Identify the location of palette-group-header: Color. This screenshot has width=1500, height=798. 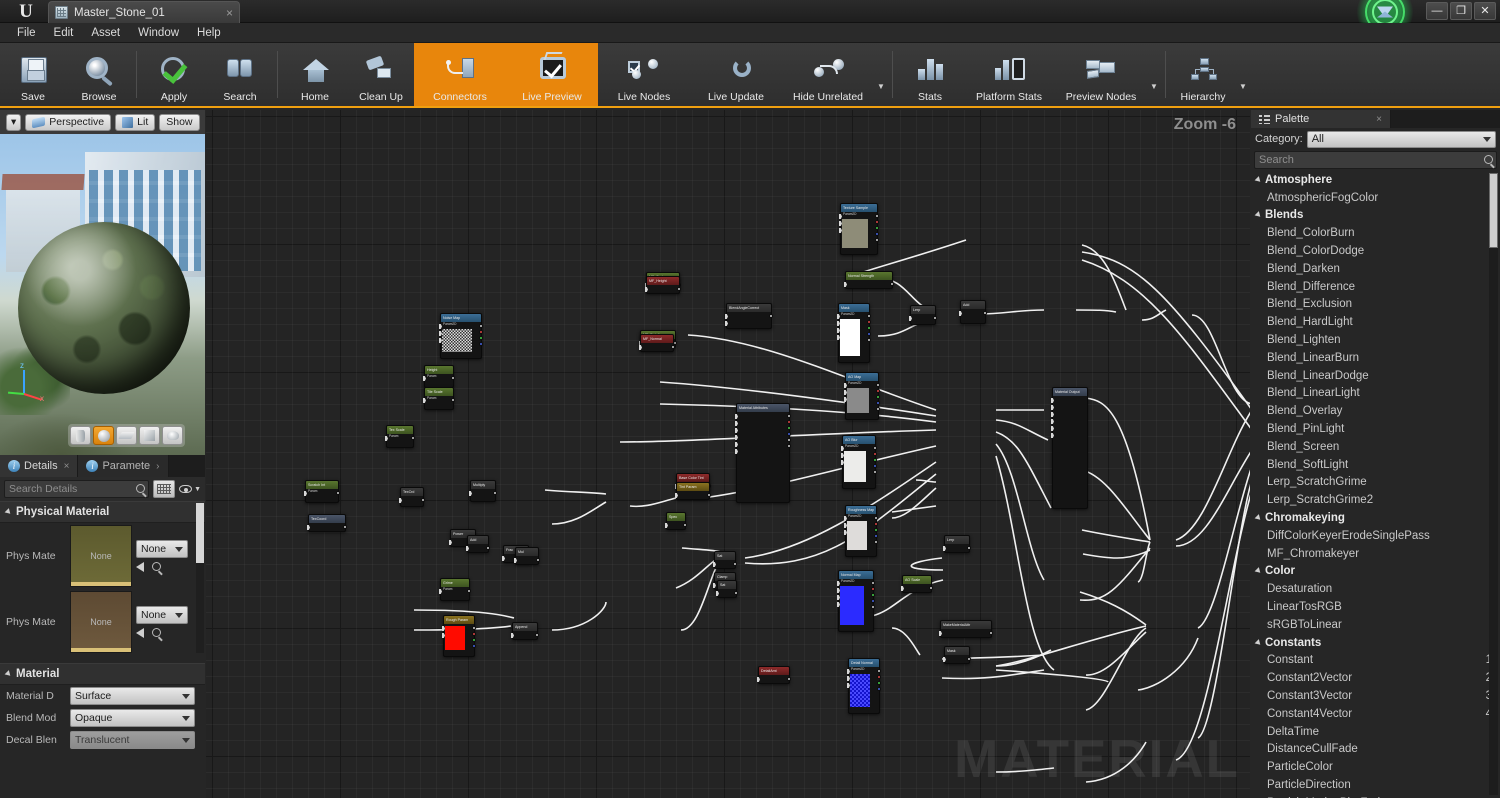
(1375, 572).